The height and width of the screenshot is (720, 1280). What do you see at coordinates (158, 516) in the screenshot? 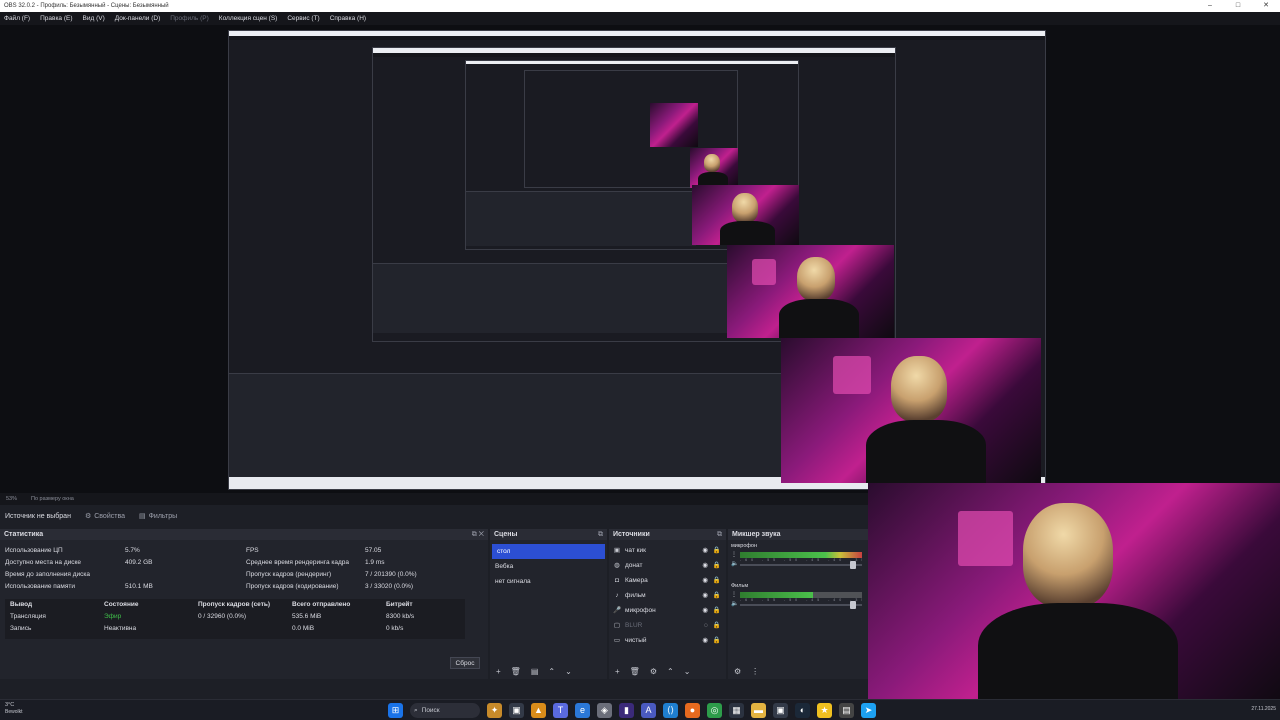
I see `filters-button: ▤ Фильтры` at bounding box center [158, 516].